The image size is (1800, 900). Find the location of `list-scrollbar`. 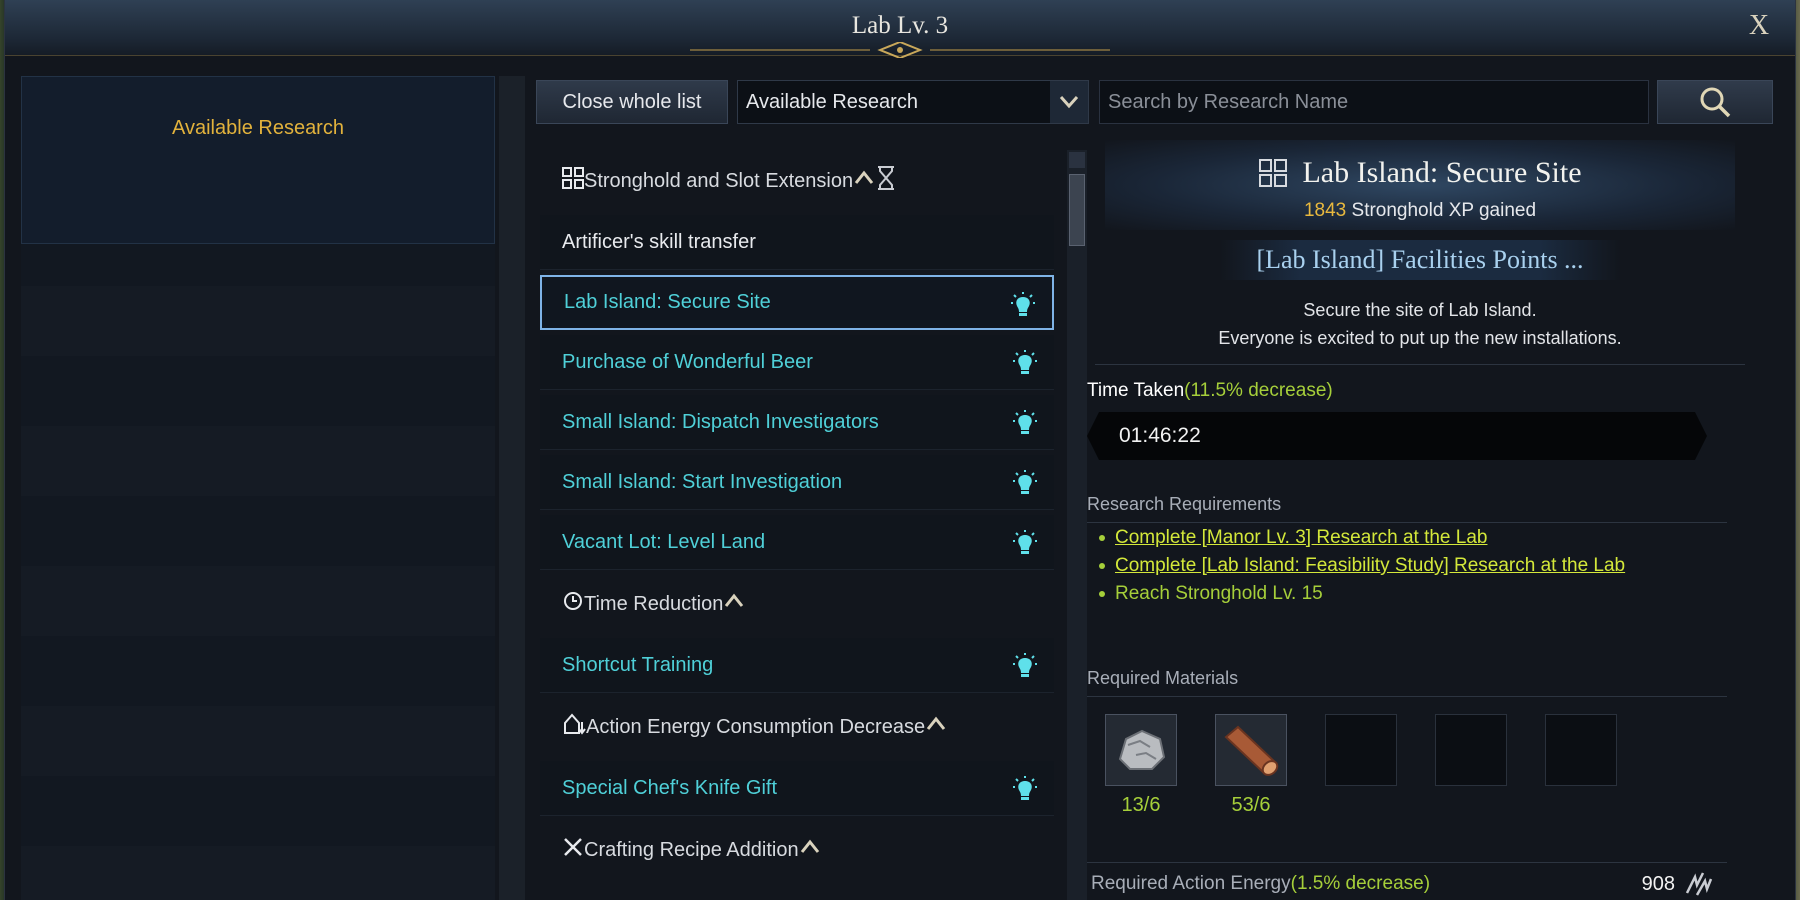

list-scrollbar is located at coordinates (1077, 525).